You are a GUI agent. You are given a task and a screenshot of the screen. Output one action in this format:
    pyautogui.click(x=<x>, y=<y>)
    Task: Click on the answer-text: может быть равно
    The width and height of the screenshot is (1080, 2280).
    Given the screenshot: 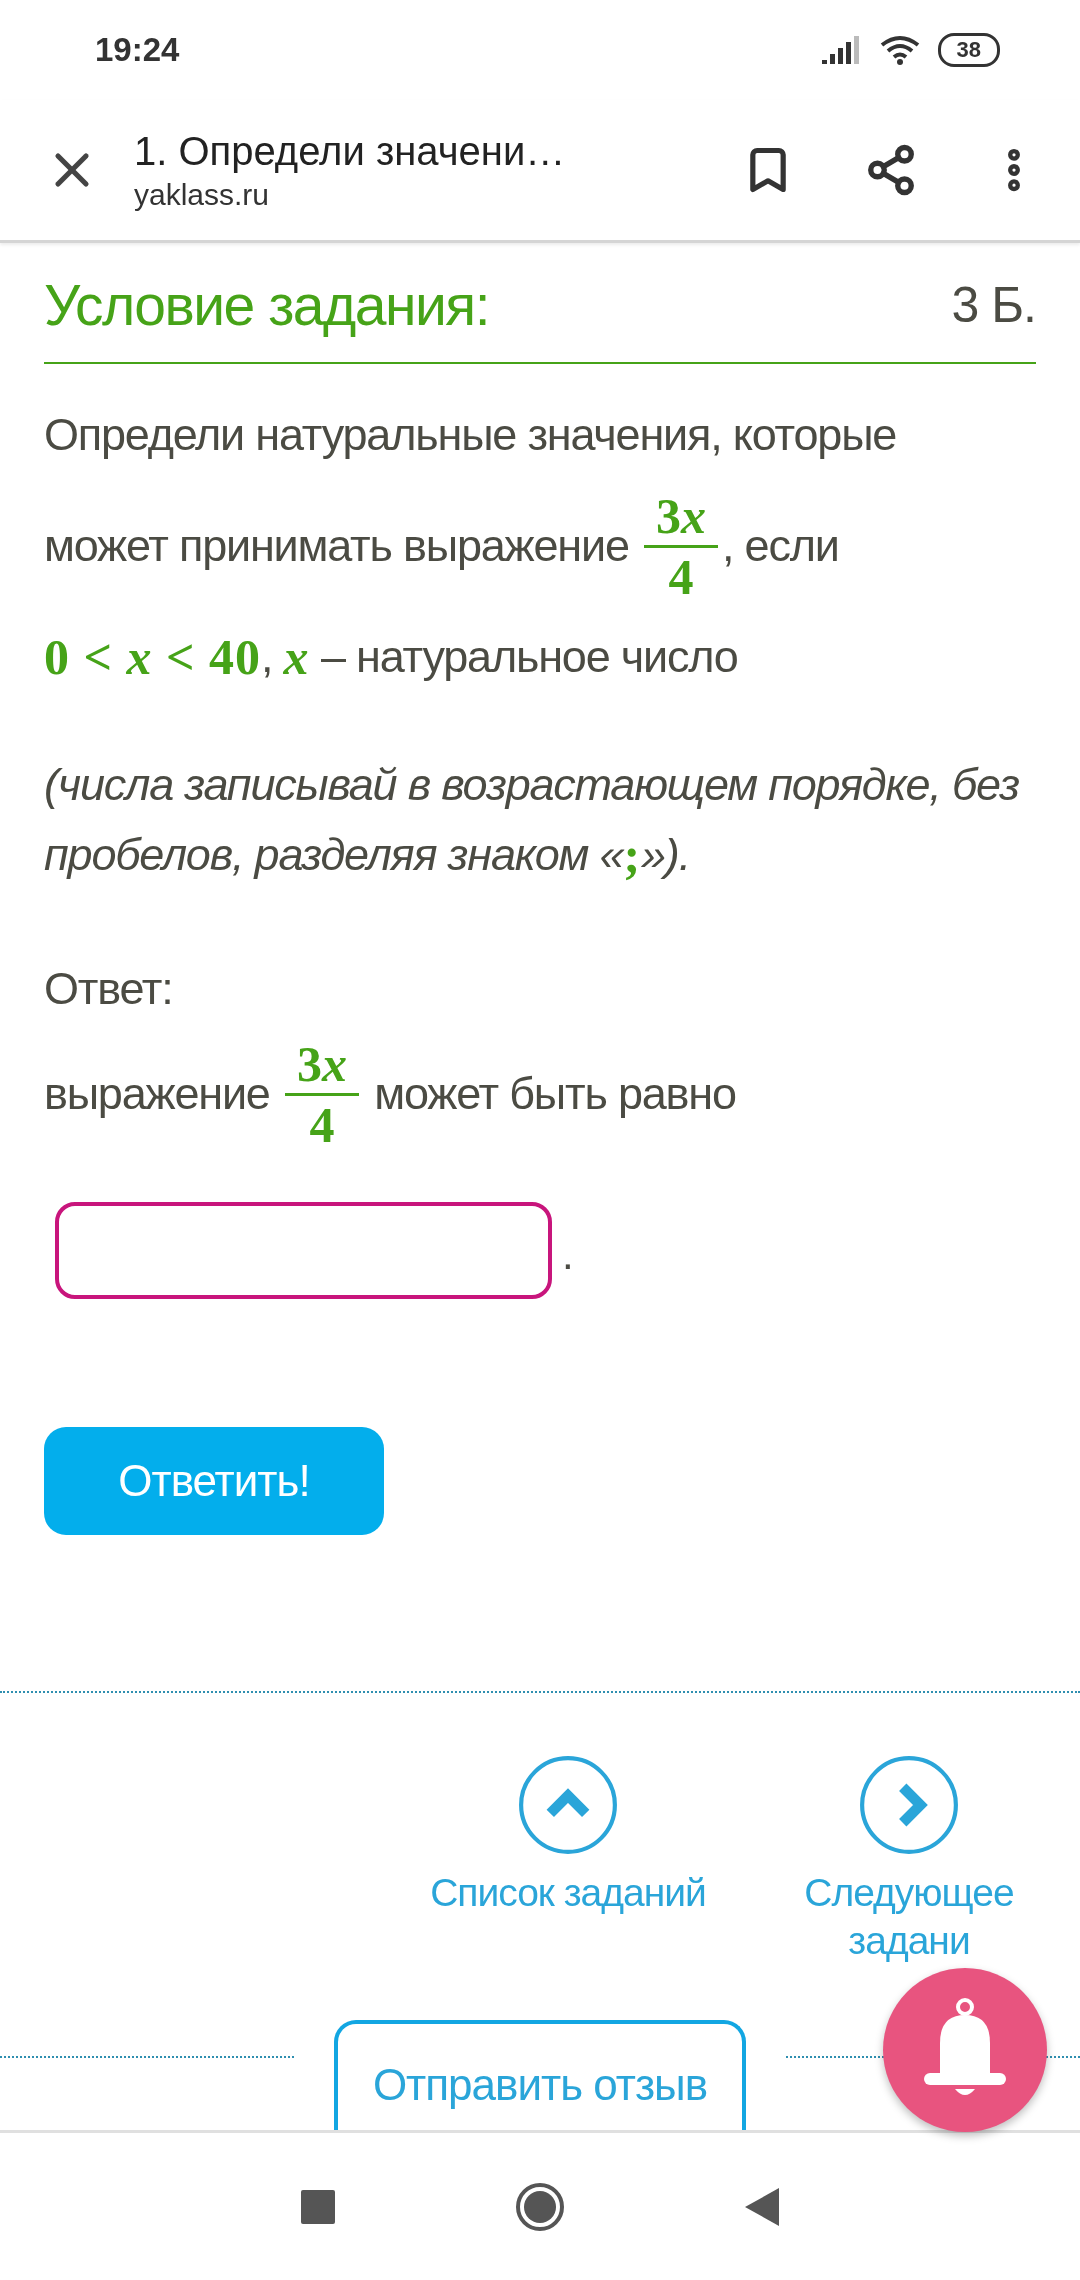 What is the action you would take?
    pyautogui.click(x=554, y=1094)
    